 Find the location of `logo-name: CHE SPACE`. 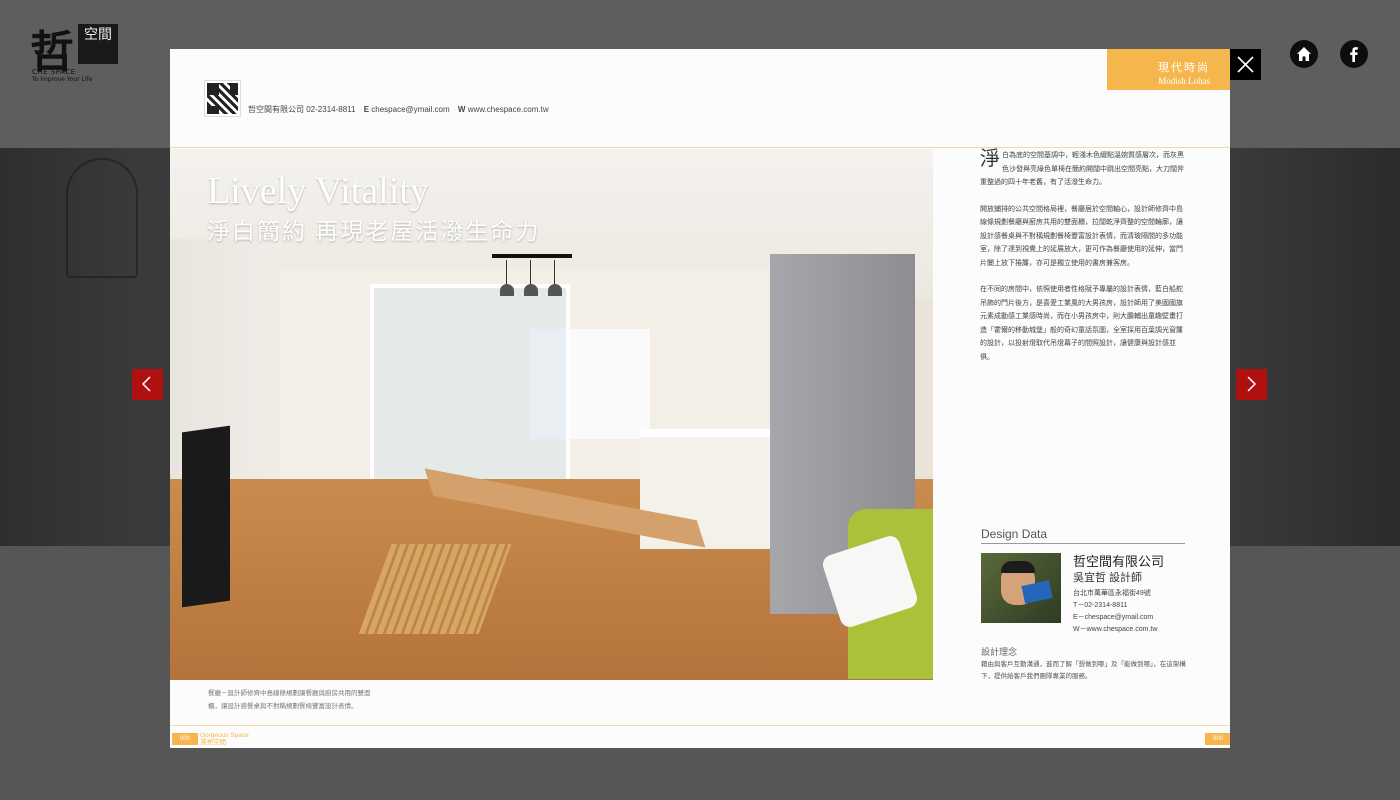

logo-name: CHE SPACE is located at coordinates (54, 72).